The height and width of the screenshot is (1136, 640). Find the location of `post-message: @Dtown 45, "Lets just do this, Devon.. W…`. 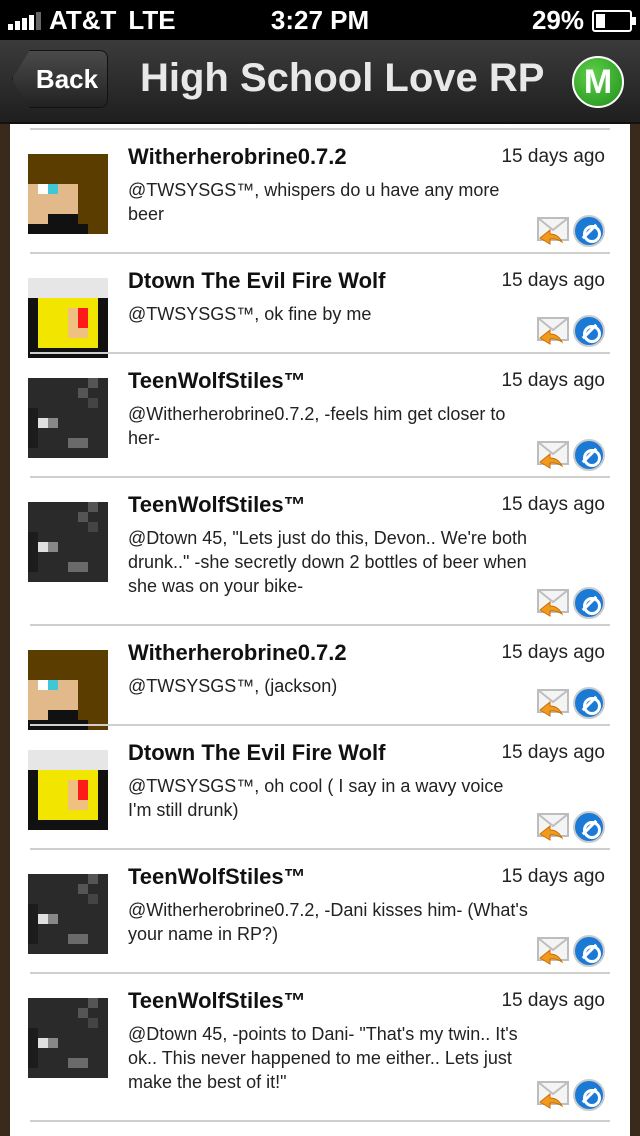

post-message: @Dtown 45, "Lets just do this, Devon.. W… is located at coordinates (327, 562).